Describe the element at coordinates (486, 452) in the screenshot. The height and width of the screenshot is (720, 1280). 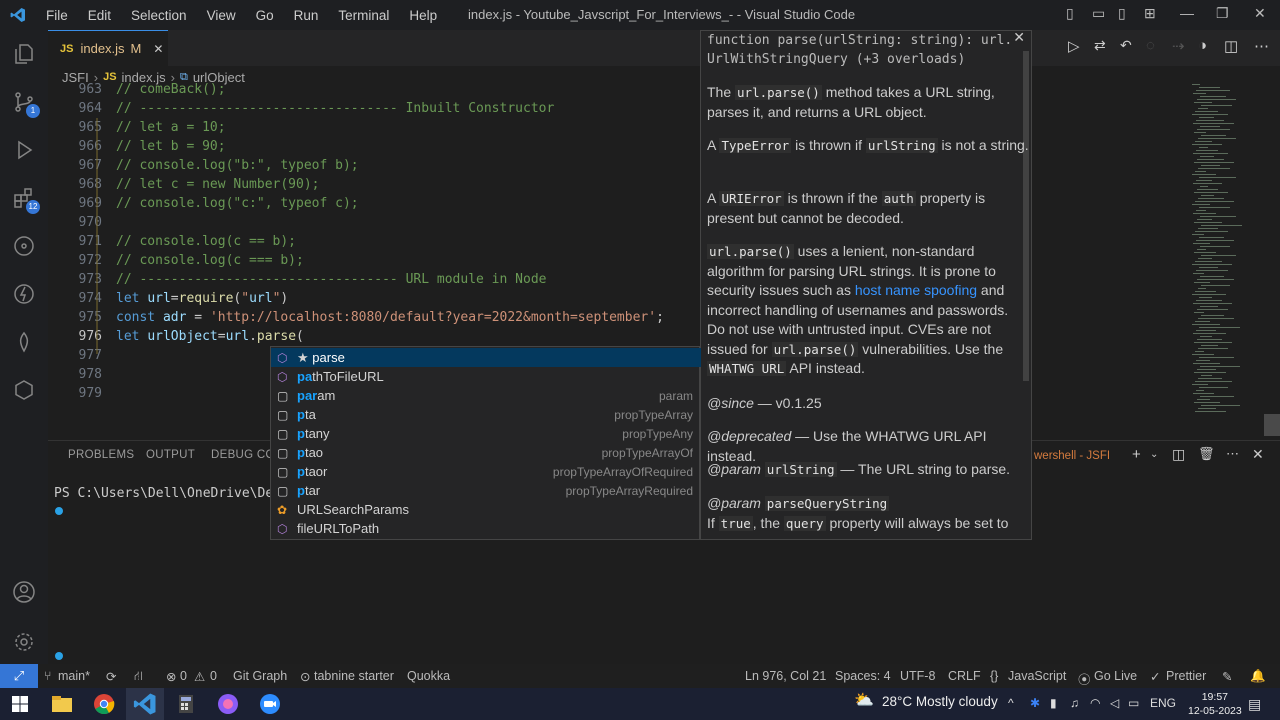
I see `suggestion-item: ▢ ptao propTypeArrayOf` at that location.